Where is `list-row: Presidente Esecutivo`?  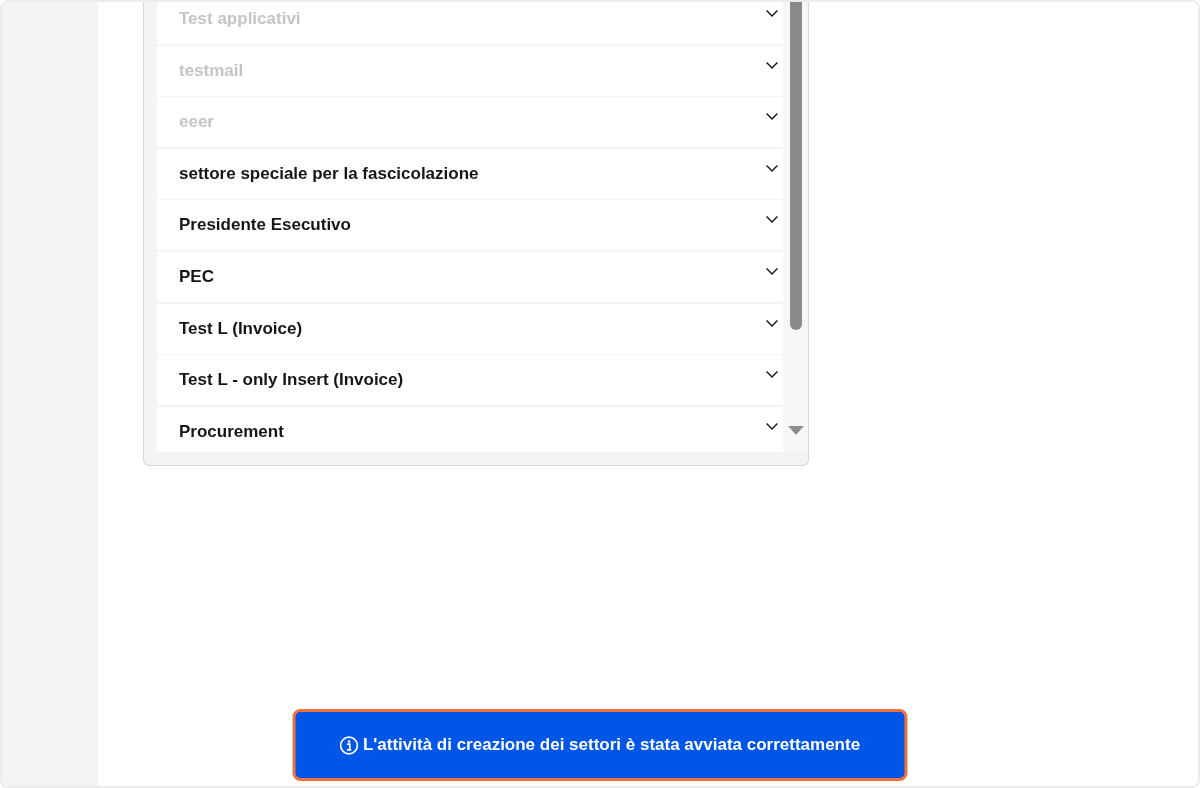 list-row: Presidente Esecutivo is located at coordinates (470, 225).